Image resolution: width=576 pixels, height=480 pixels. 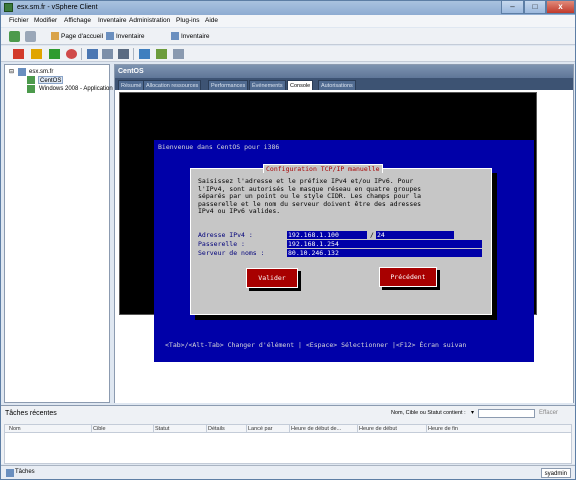 What do you see at coordinates (260, 429) in the screenshot?
I see `col-lance-par: Lancé par` at bounding box center [260, 429].